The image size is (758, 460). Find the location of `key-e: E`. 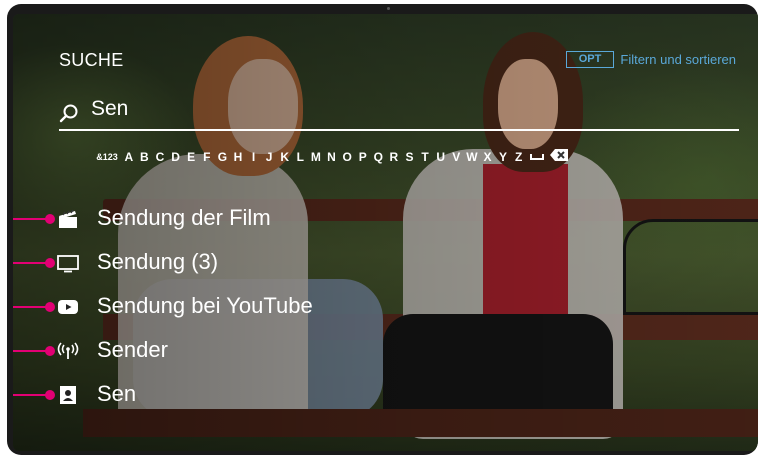

key-e: E is located at coordinates (191, 157).